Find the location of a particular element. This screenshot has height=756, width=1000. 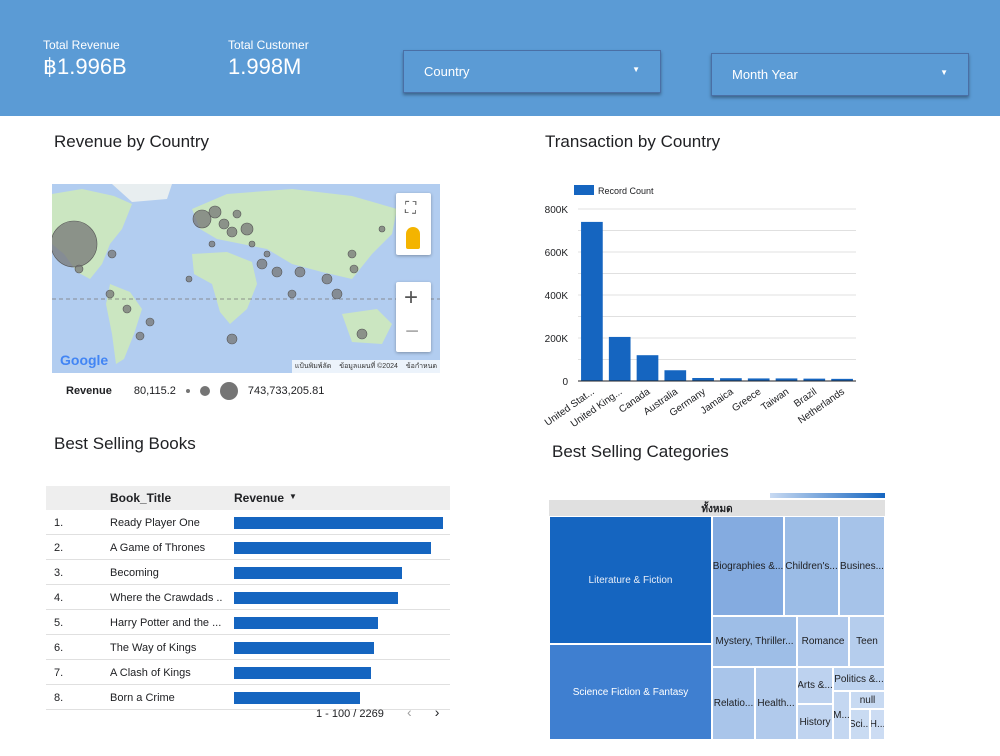

book-title-cell: A Game of Thrones is located at coordinates (158, 548).